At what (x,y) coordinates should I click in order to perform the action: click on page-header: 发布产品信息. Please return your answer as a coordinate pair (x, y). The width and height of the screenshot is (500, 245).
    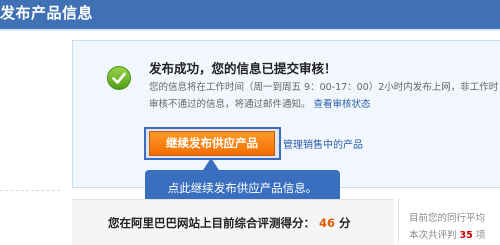
    Looking at the image, I should click on (250, 14).